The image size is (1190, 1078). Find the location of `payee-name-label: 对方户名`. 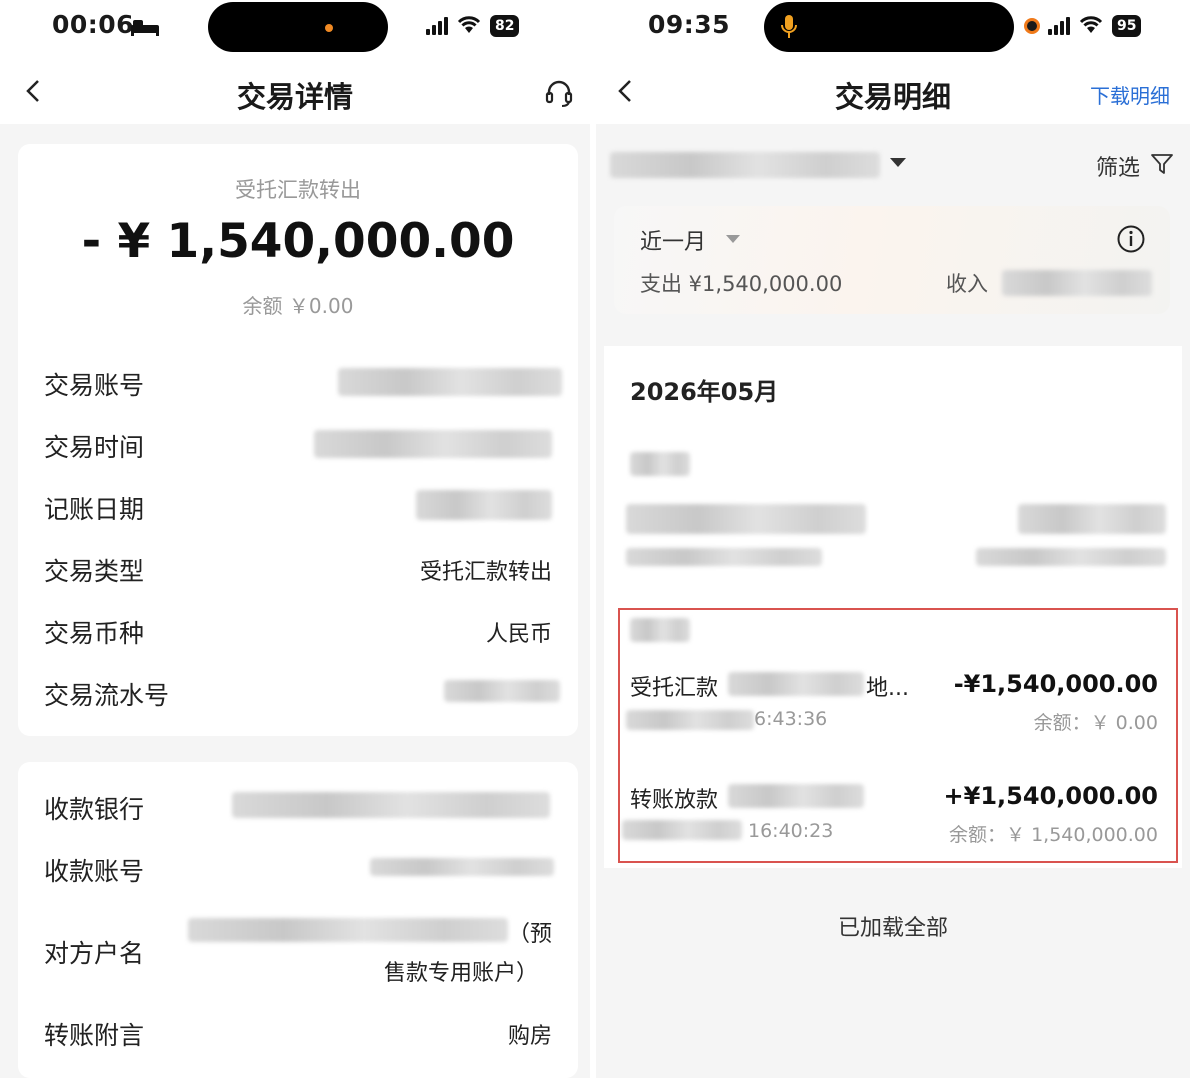

payee-name-label: 对方户名 is located at coordinates (94, 953).